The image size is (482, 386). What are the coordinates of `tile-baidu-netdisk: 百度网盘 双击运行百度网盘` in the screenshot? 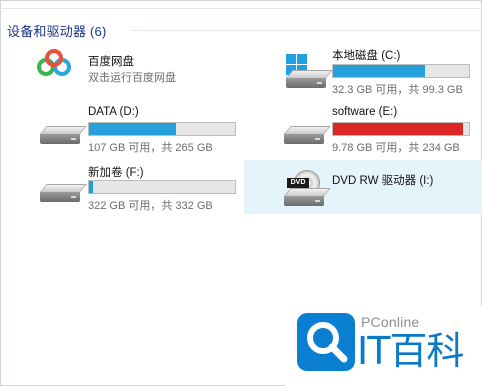 It's located at (141, 73).